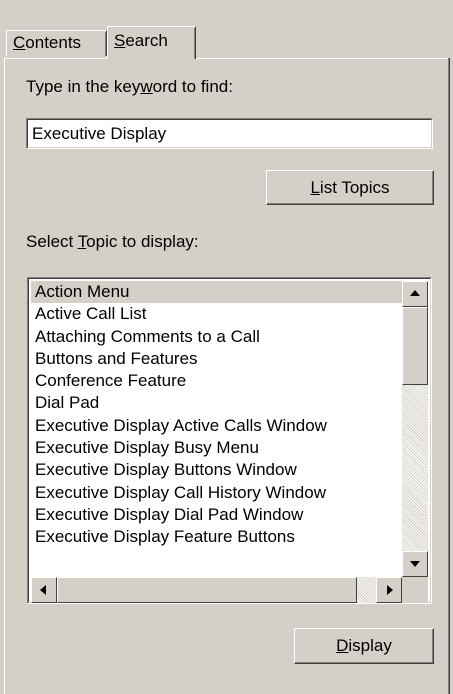  Describe the element at coordinates (216, 493) in the screenshot. I see `topic-item: Executive Display Call History Window` at that location.